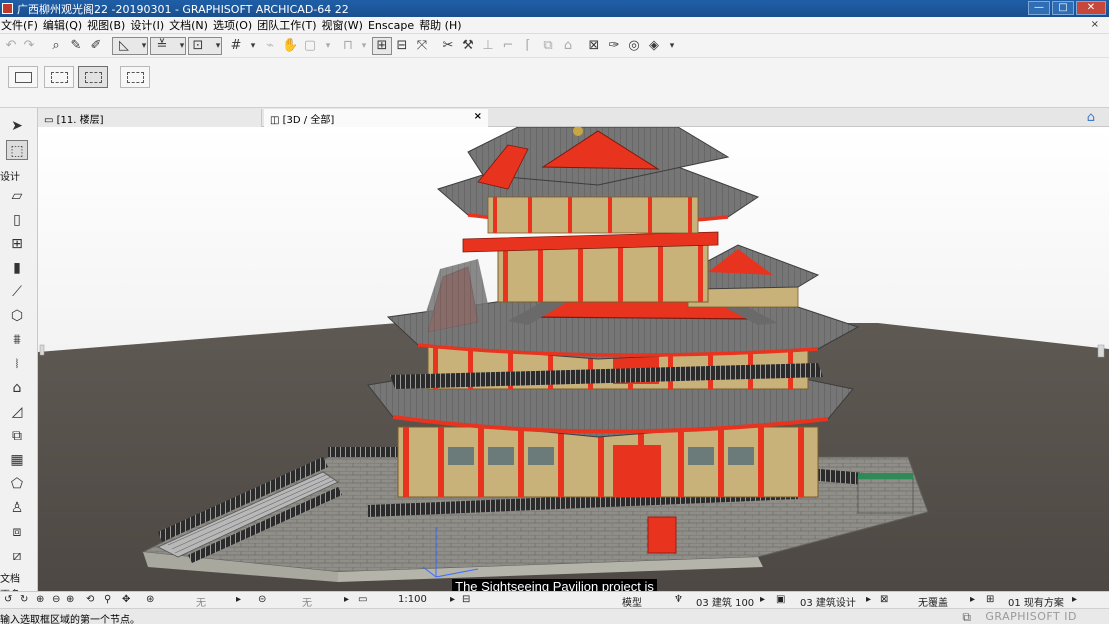  I want to click on zoom-in-icon: ⊕, so click(40, 599).